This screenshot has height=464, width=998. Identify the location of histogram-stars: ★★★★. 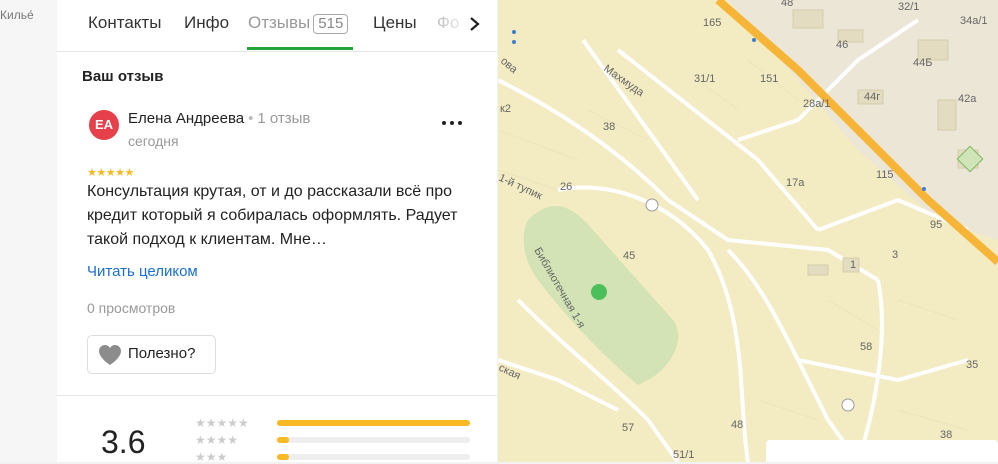
(217, 440).